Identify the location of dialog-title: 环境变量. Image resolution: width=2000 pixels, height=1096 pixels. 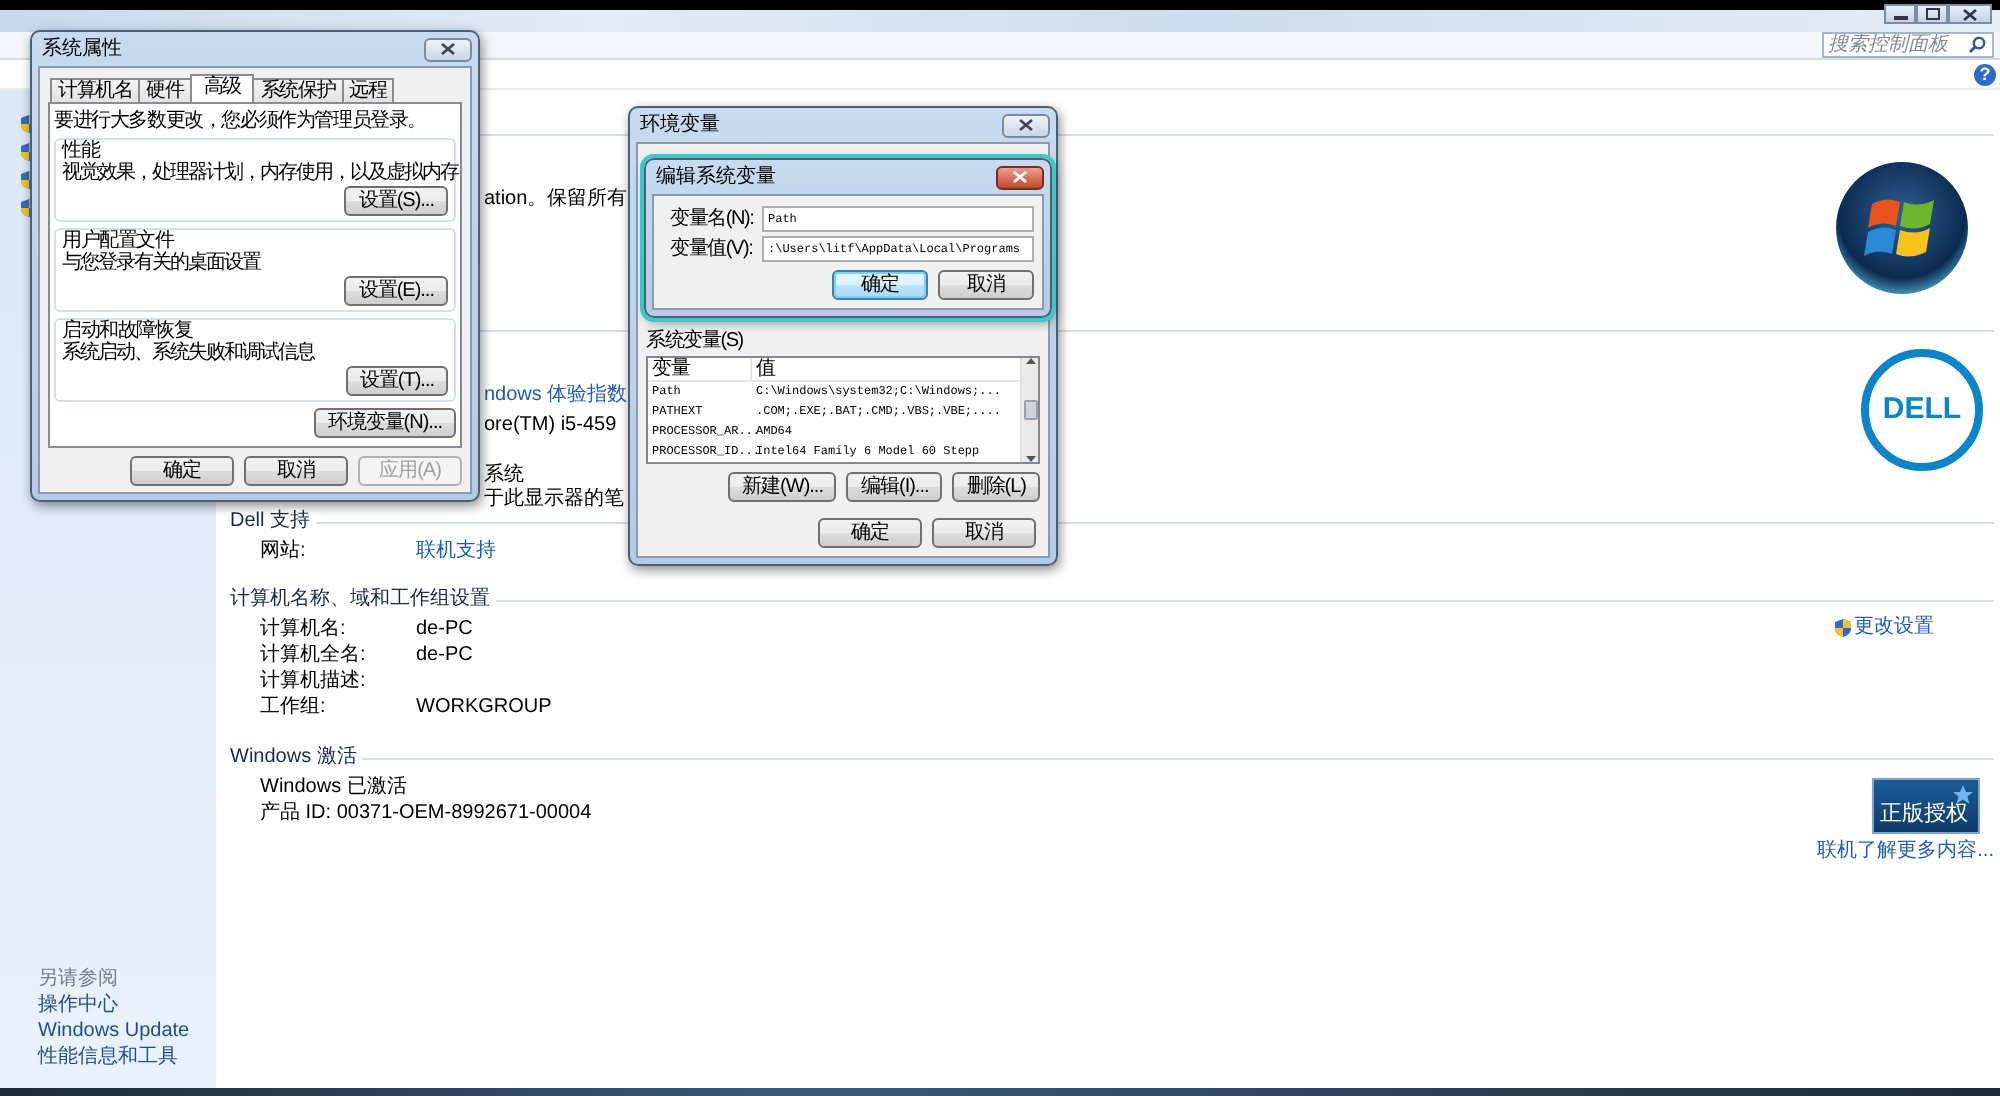
(680, 125).